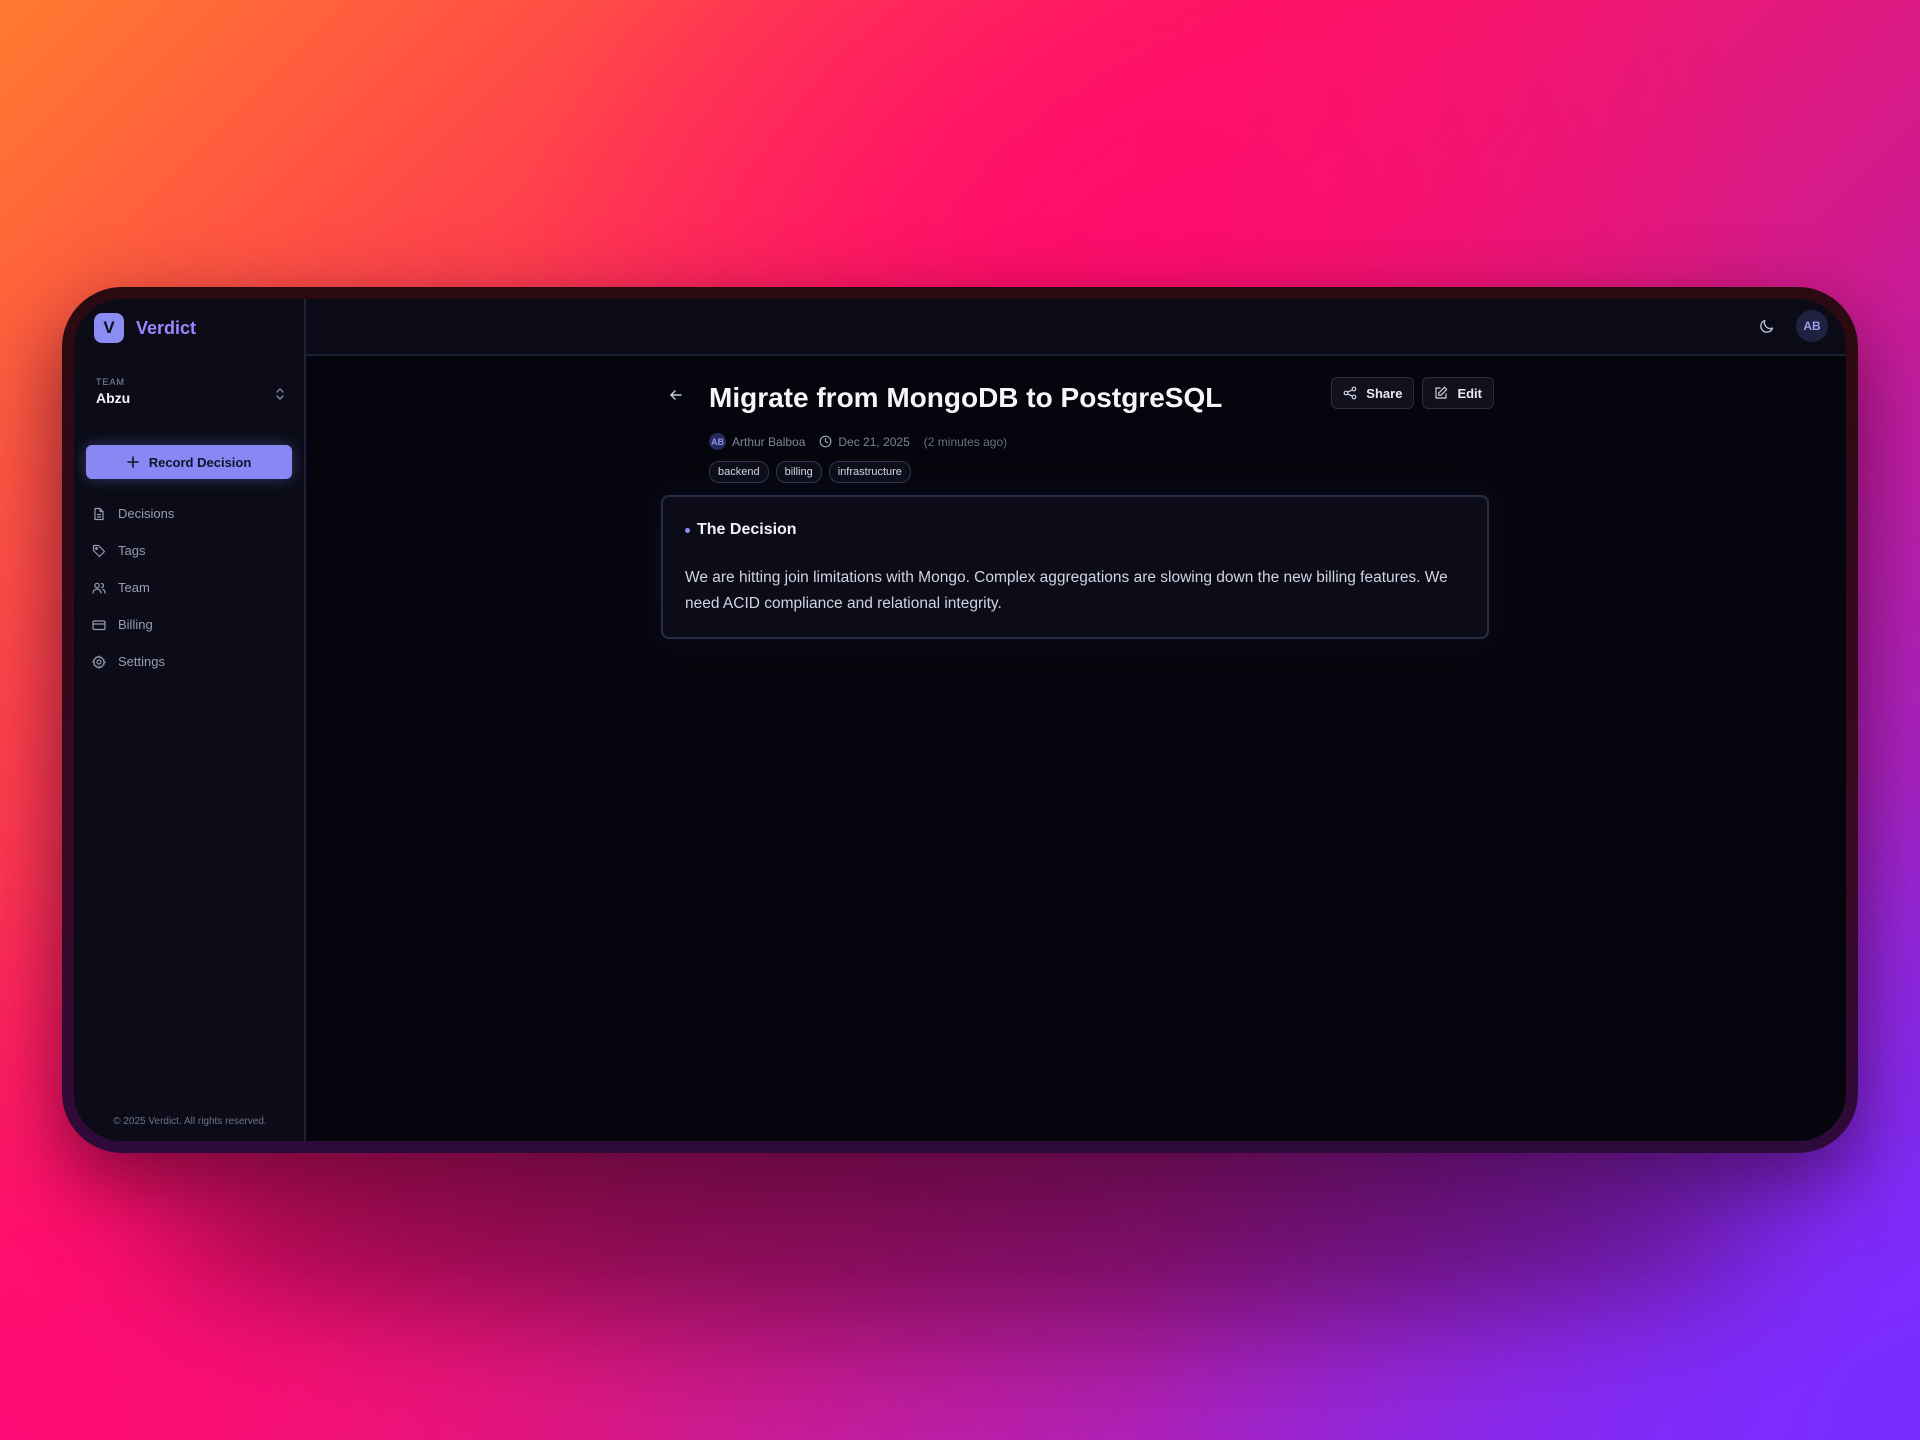 The height and width of the screenshot is (1440, 1920). I want to click on share-label: Share, so click(1384, 393).